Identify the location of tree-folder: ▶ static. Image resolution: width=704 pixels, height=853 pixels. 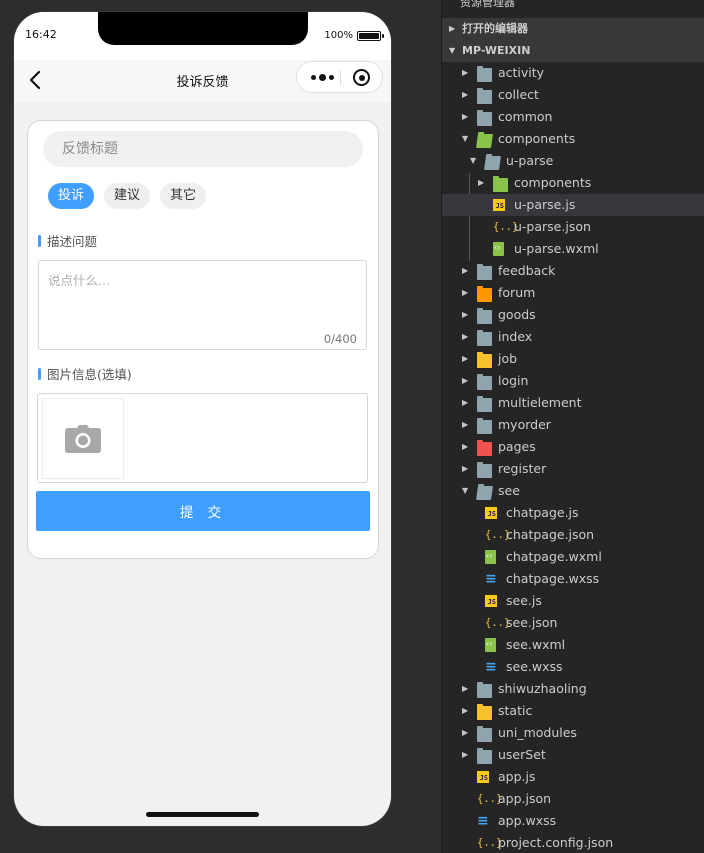
(573, 711).